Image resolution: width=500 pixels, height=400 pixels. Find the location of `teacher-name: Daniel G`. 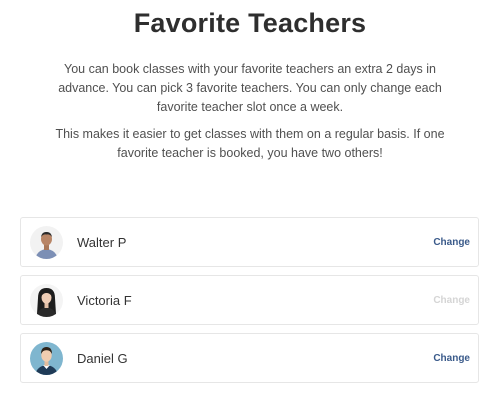

teacher-name: Daniel G is located at coordinates (102, 358).